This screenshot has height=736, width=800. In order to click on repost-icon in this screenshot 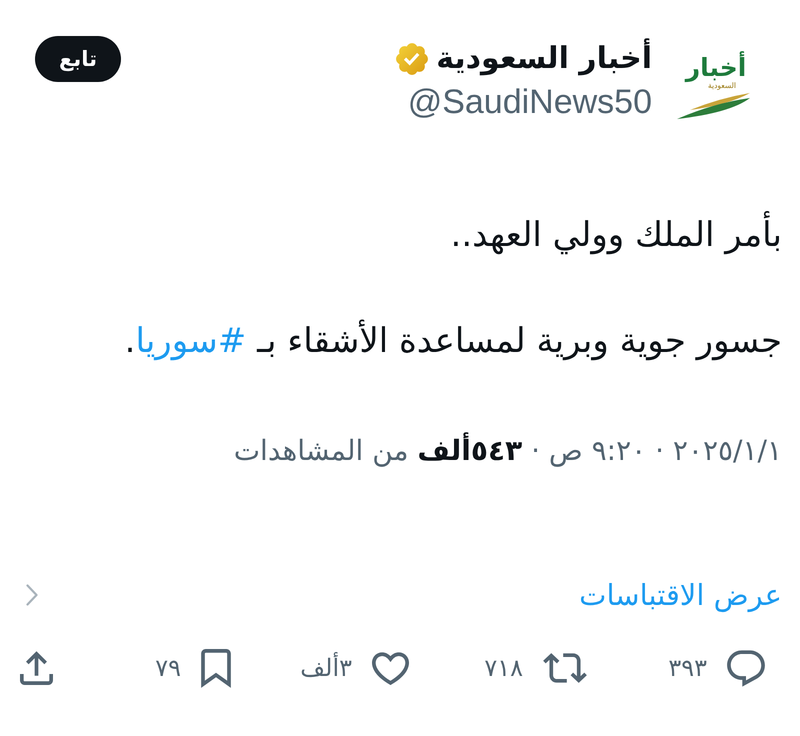, I will do `click(565, 668)`.